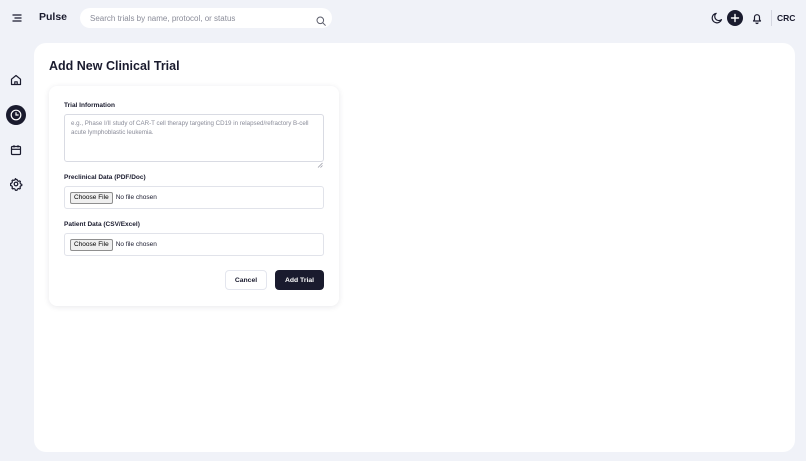 This screenshot has height=461, width=806. What do you see at coordinates (53, 17) in the screenshot?
I see `app-logo: Pulse` at bounding box center [53, 17].